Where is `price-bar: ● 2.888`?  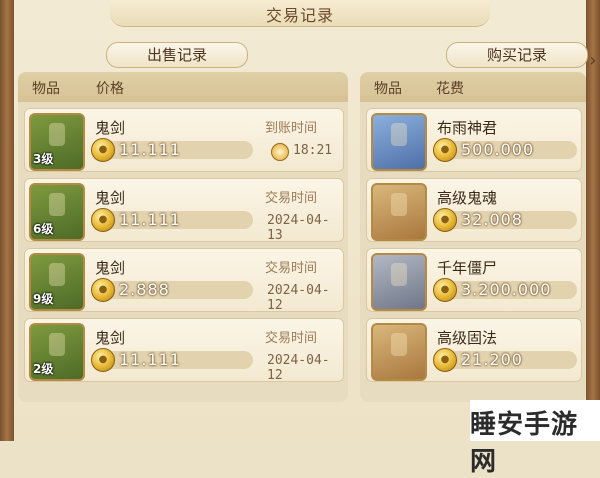 price-bar: ● 2.888 is located at coordinates (172, 290).